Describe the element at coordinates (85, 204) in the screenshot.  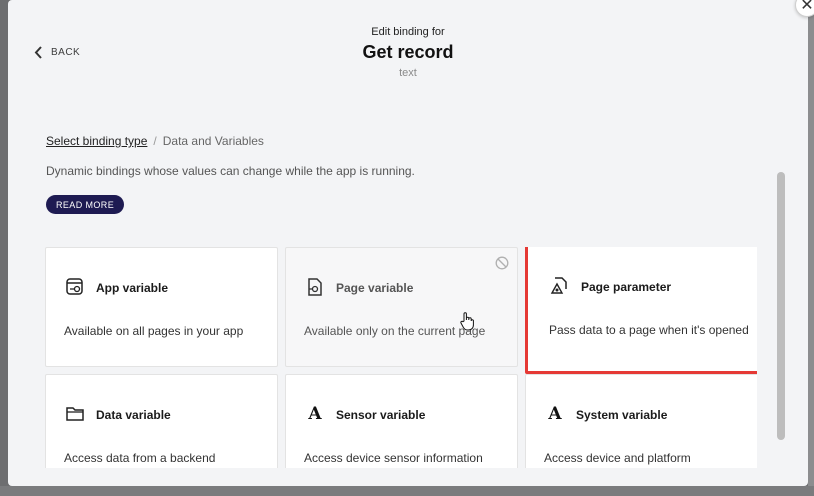
I see `read-more-button: READ MORE` at that location.